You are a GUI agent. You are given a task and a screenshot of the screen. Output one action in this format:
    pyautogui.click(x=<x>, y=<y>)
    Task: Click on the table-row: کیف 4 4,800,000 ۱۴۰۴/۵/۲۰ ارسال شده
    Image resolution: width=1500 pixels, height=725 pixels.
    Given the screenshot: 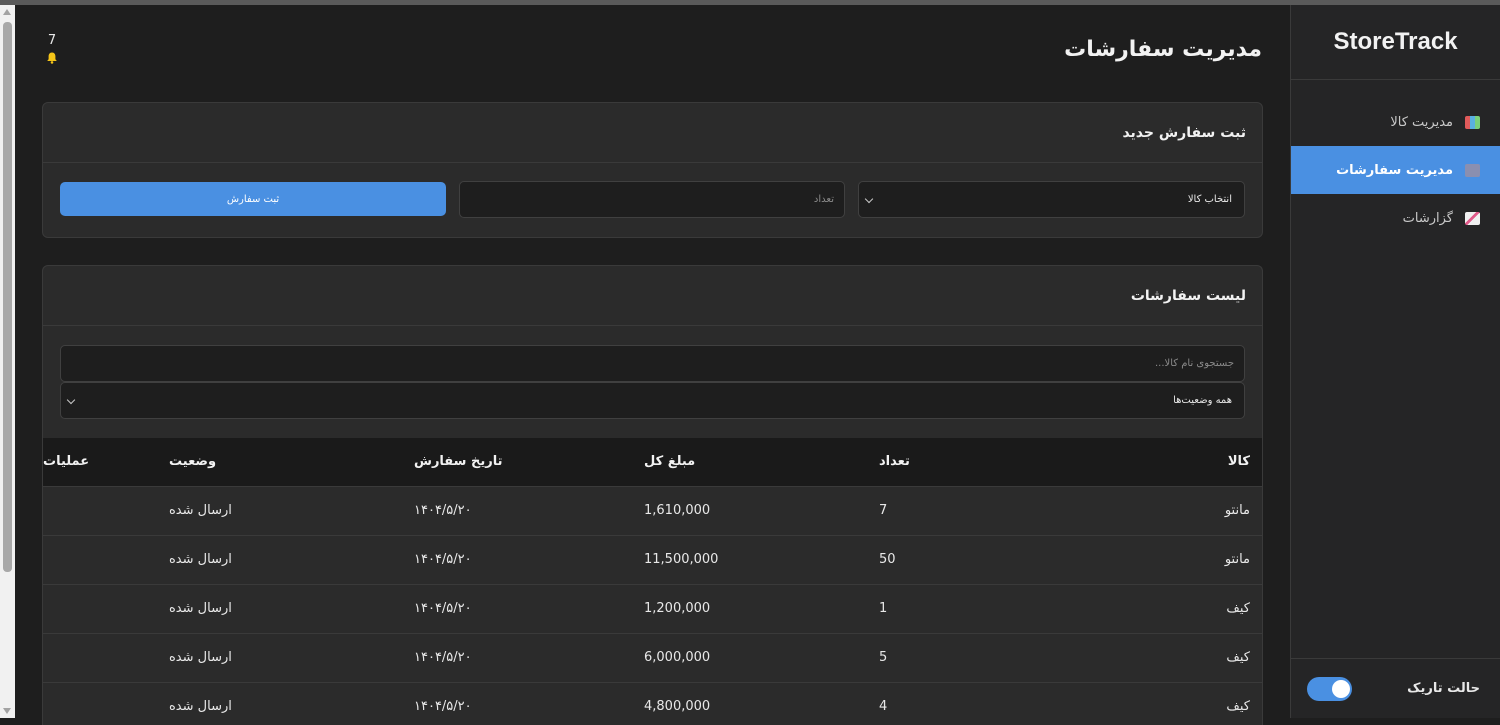 What is the action you would take?
    pyautogui.click(x=652, y=703)
    